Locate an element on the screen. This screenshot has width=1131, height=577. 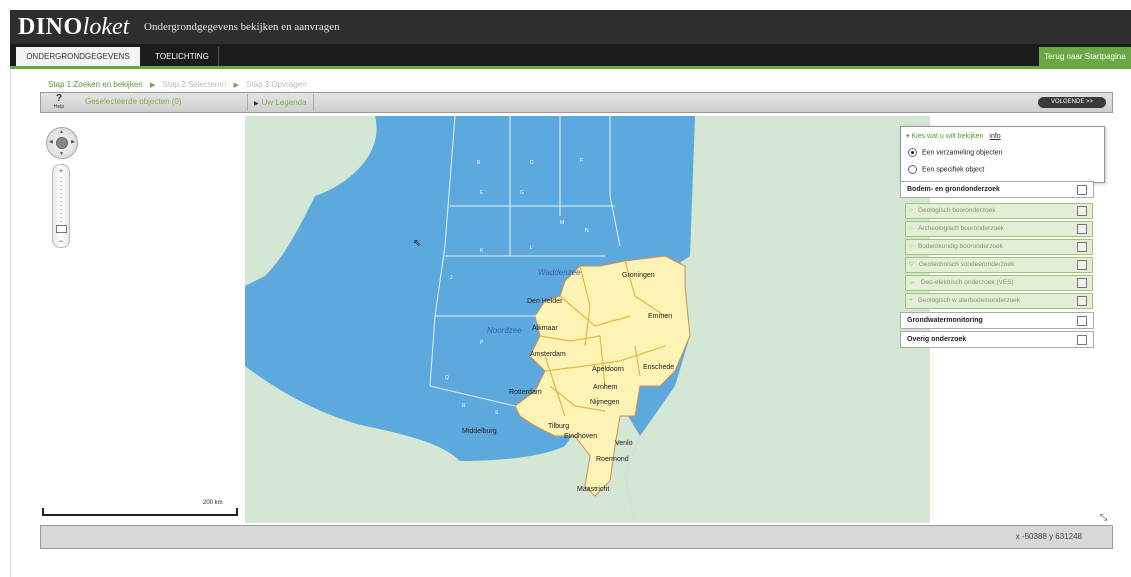
plus-icon: + is located at coordinates (911, 300).